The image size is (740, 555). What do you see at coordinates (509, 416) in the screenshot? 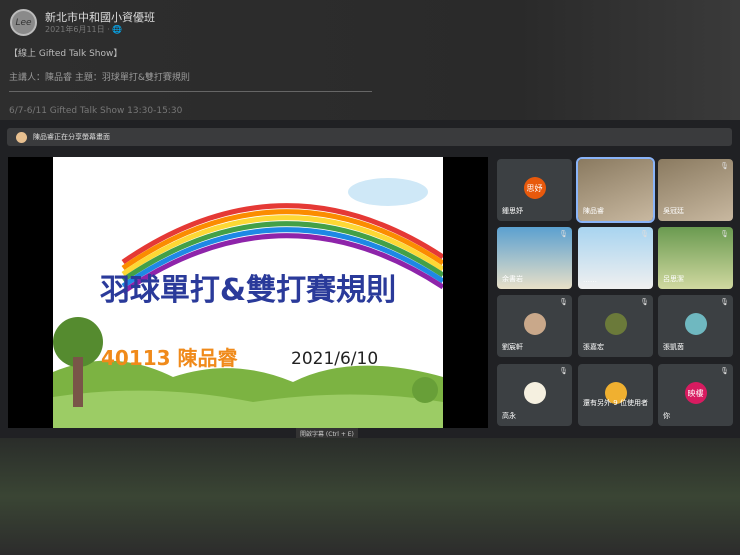
I see `participant-name: 高永` at bounding box center [509, 416].